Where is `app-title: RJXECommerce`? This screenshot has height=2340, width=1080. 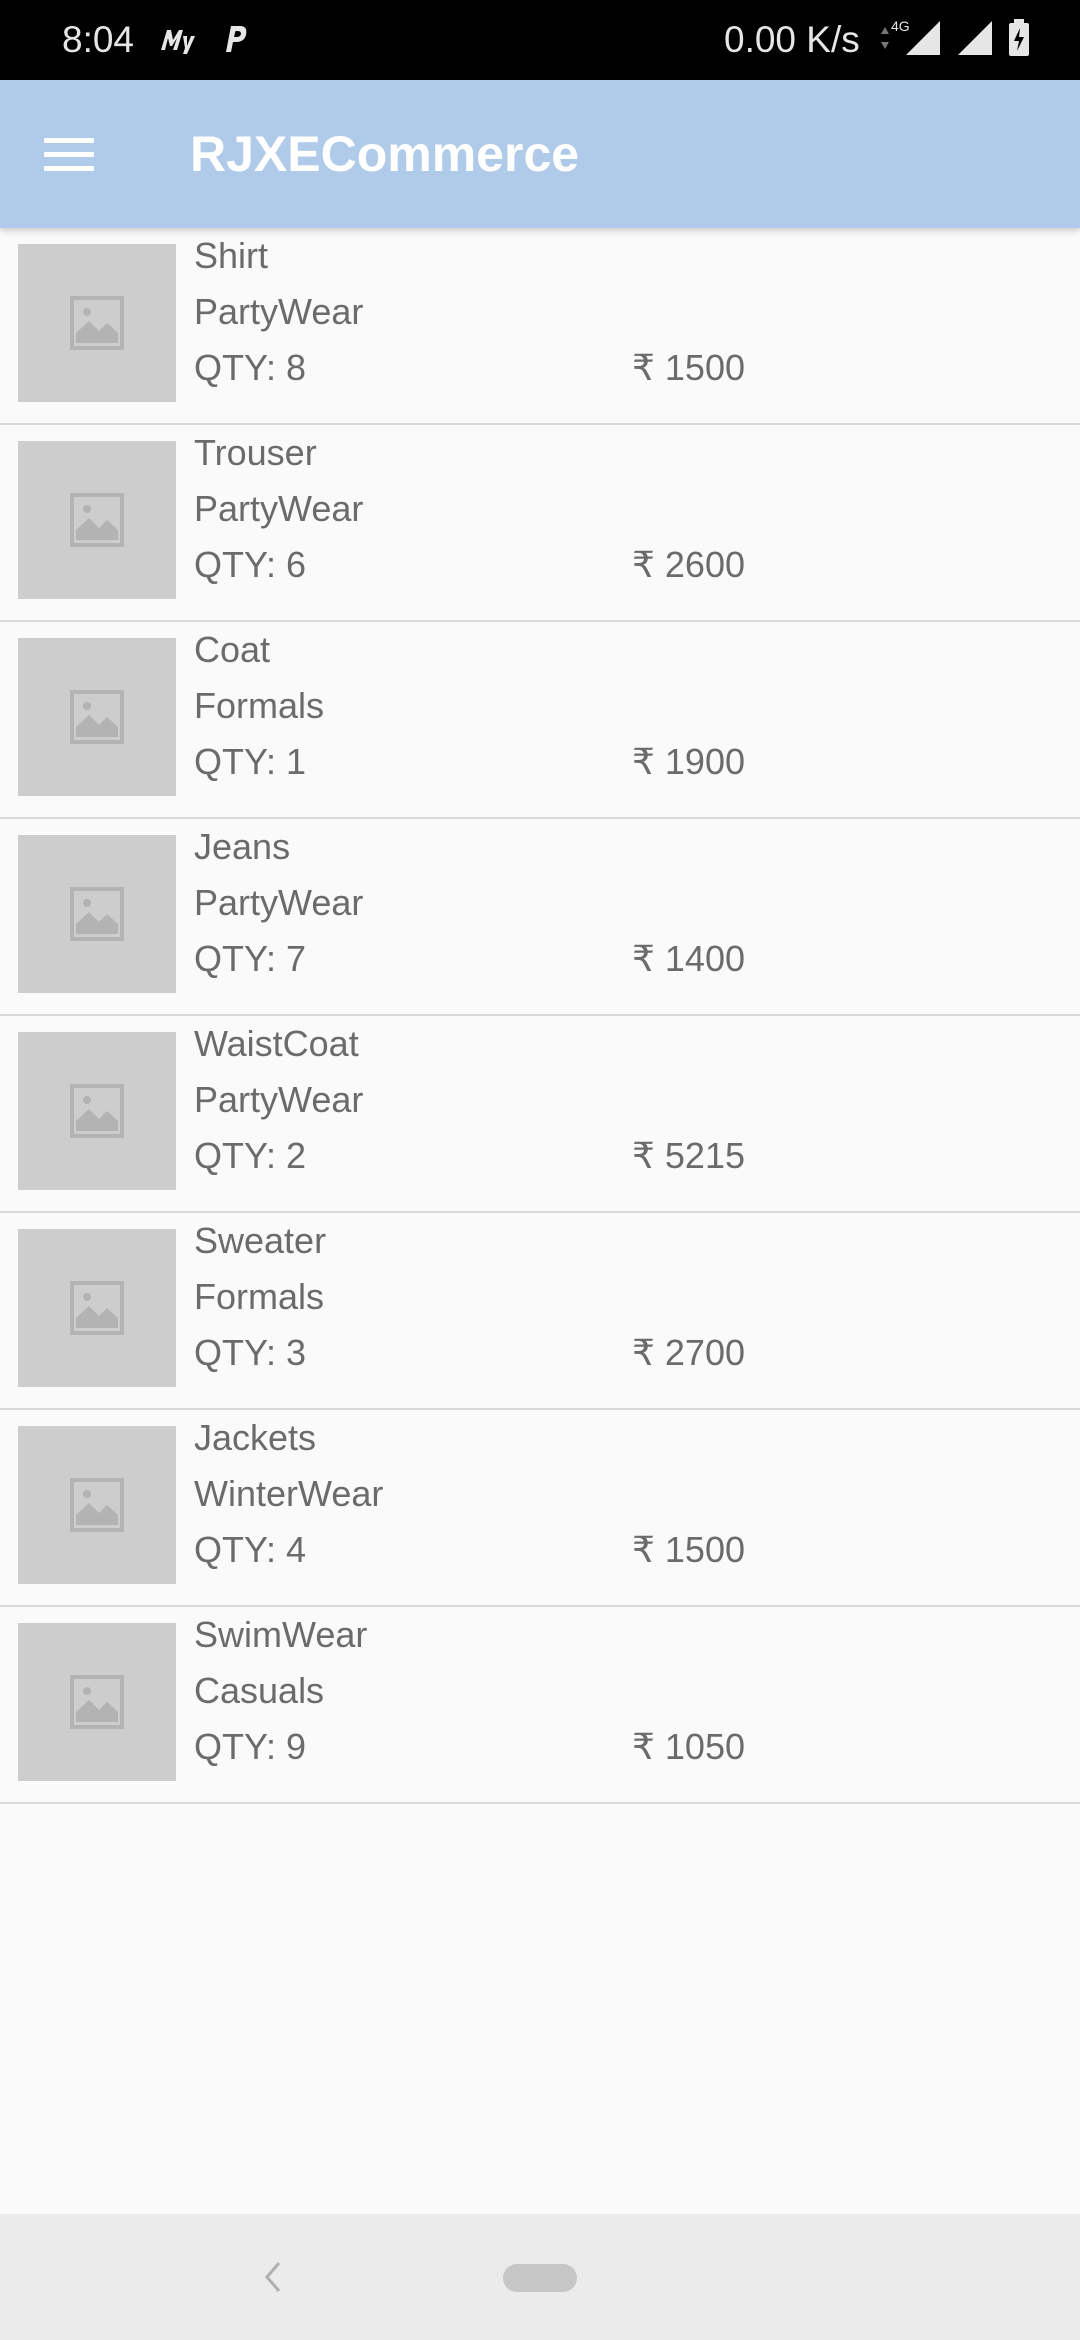 app-title: RJXECommerce is located at coordinates (385, 154).